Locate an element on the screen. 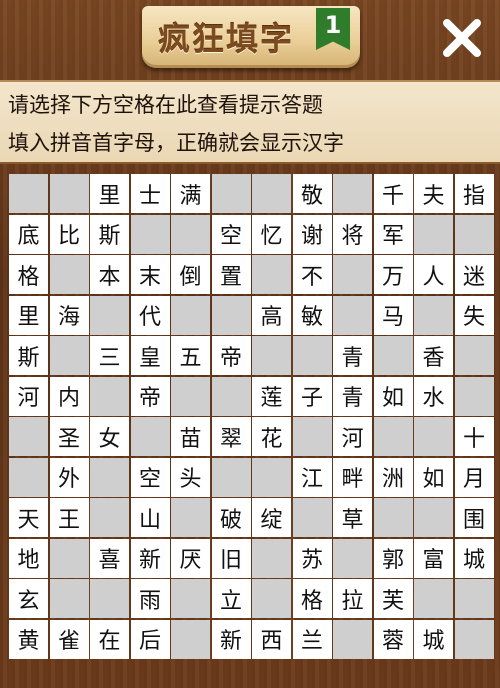 This screenshot has width=500, height=688. grid-cell-filled: 士 is located at coordinates (150, 193).